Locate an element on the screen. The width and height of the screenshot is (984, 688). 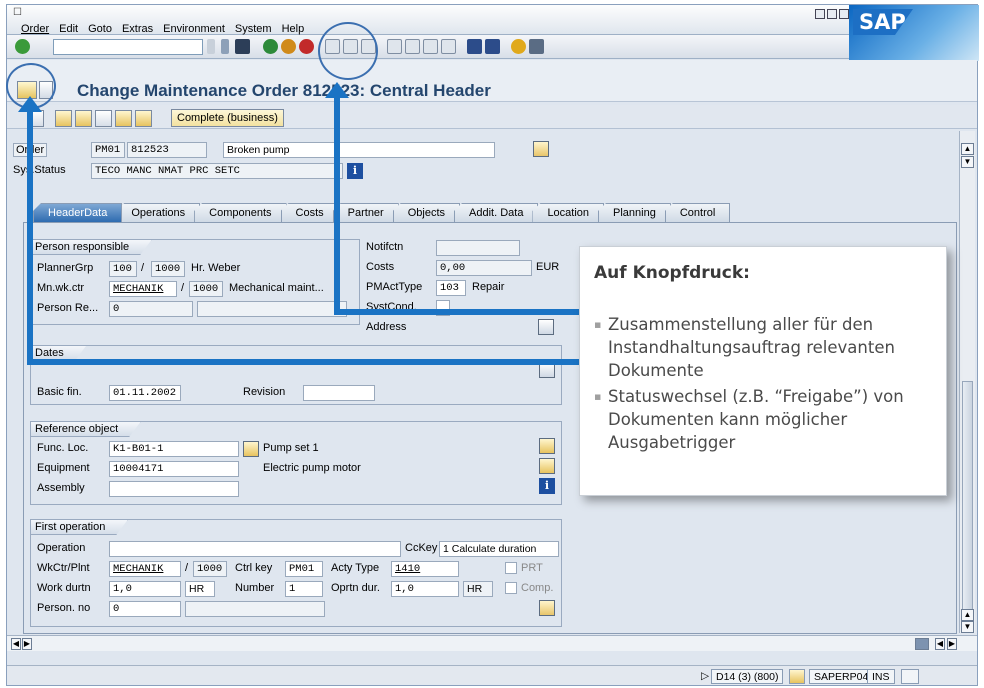
complete-business-button: Complete (business) is located at coordinates (227, 118).